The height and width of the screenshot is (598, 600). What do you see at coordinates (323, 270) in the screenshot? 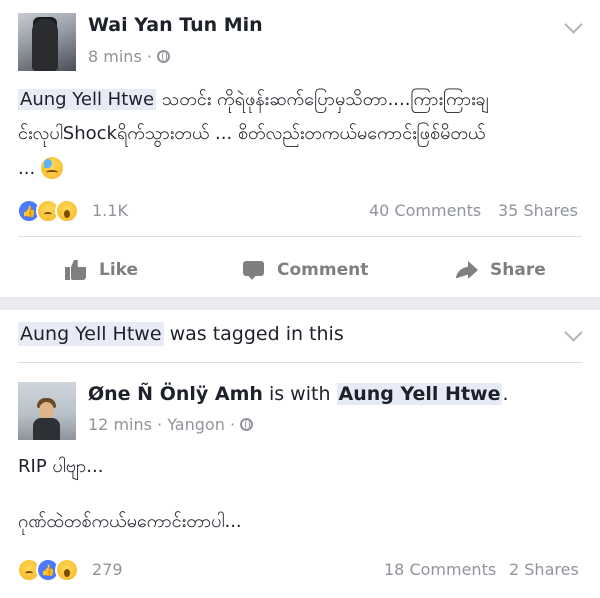
I see `comment-label: Comment` at bounding box center [323, 270].